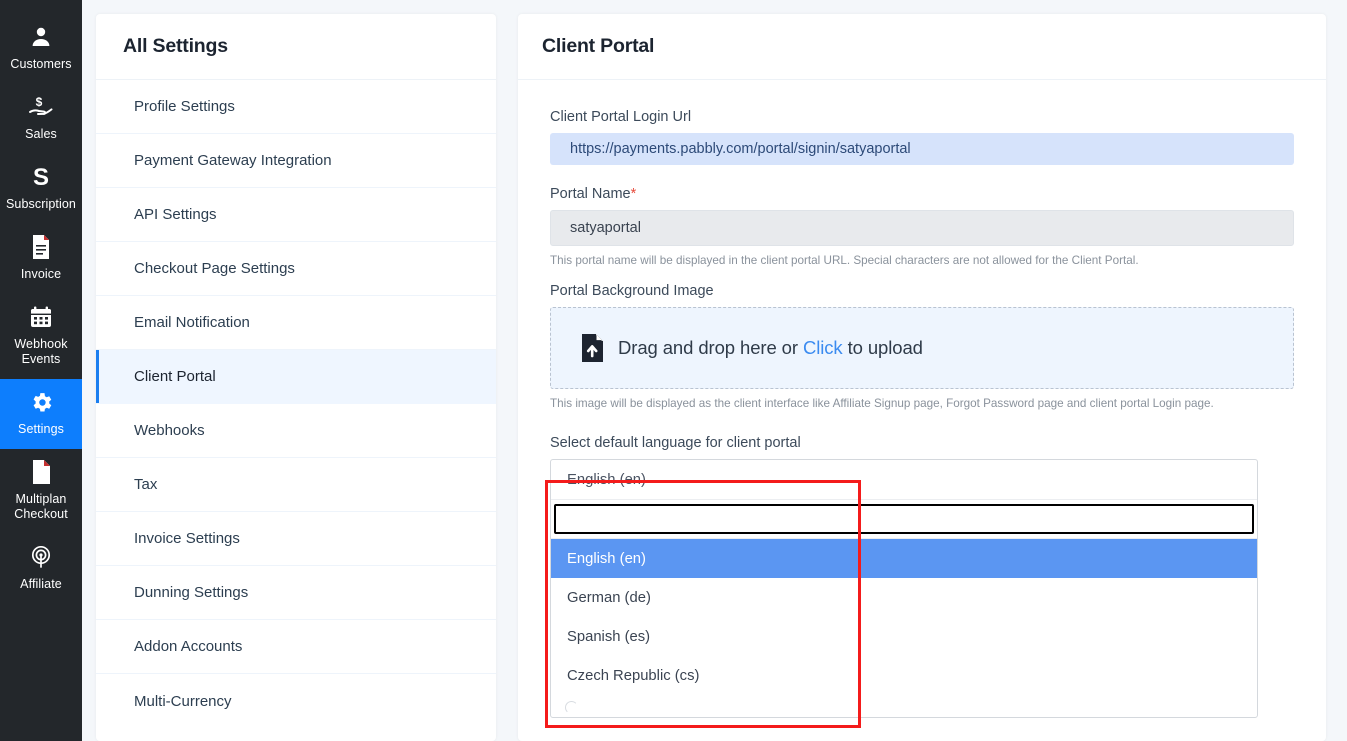 This screenshot has height=741, width=1347. What do you see at coordinates (41, 506) in the screenshot?
I see `sidebar-item-label: Multiplan Checkout` at bounding box center [41, 506].